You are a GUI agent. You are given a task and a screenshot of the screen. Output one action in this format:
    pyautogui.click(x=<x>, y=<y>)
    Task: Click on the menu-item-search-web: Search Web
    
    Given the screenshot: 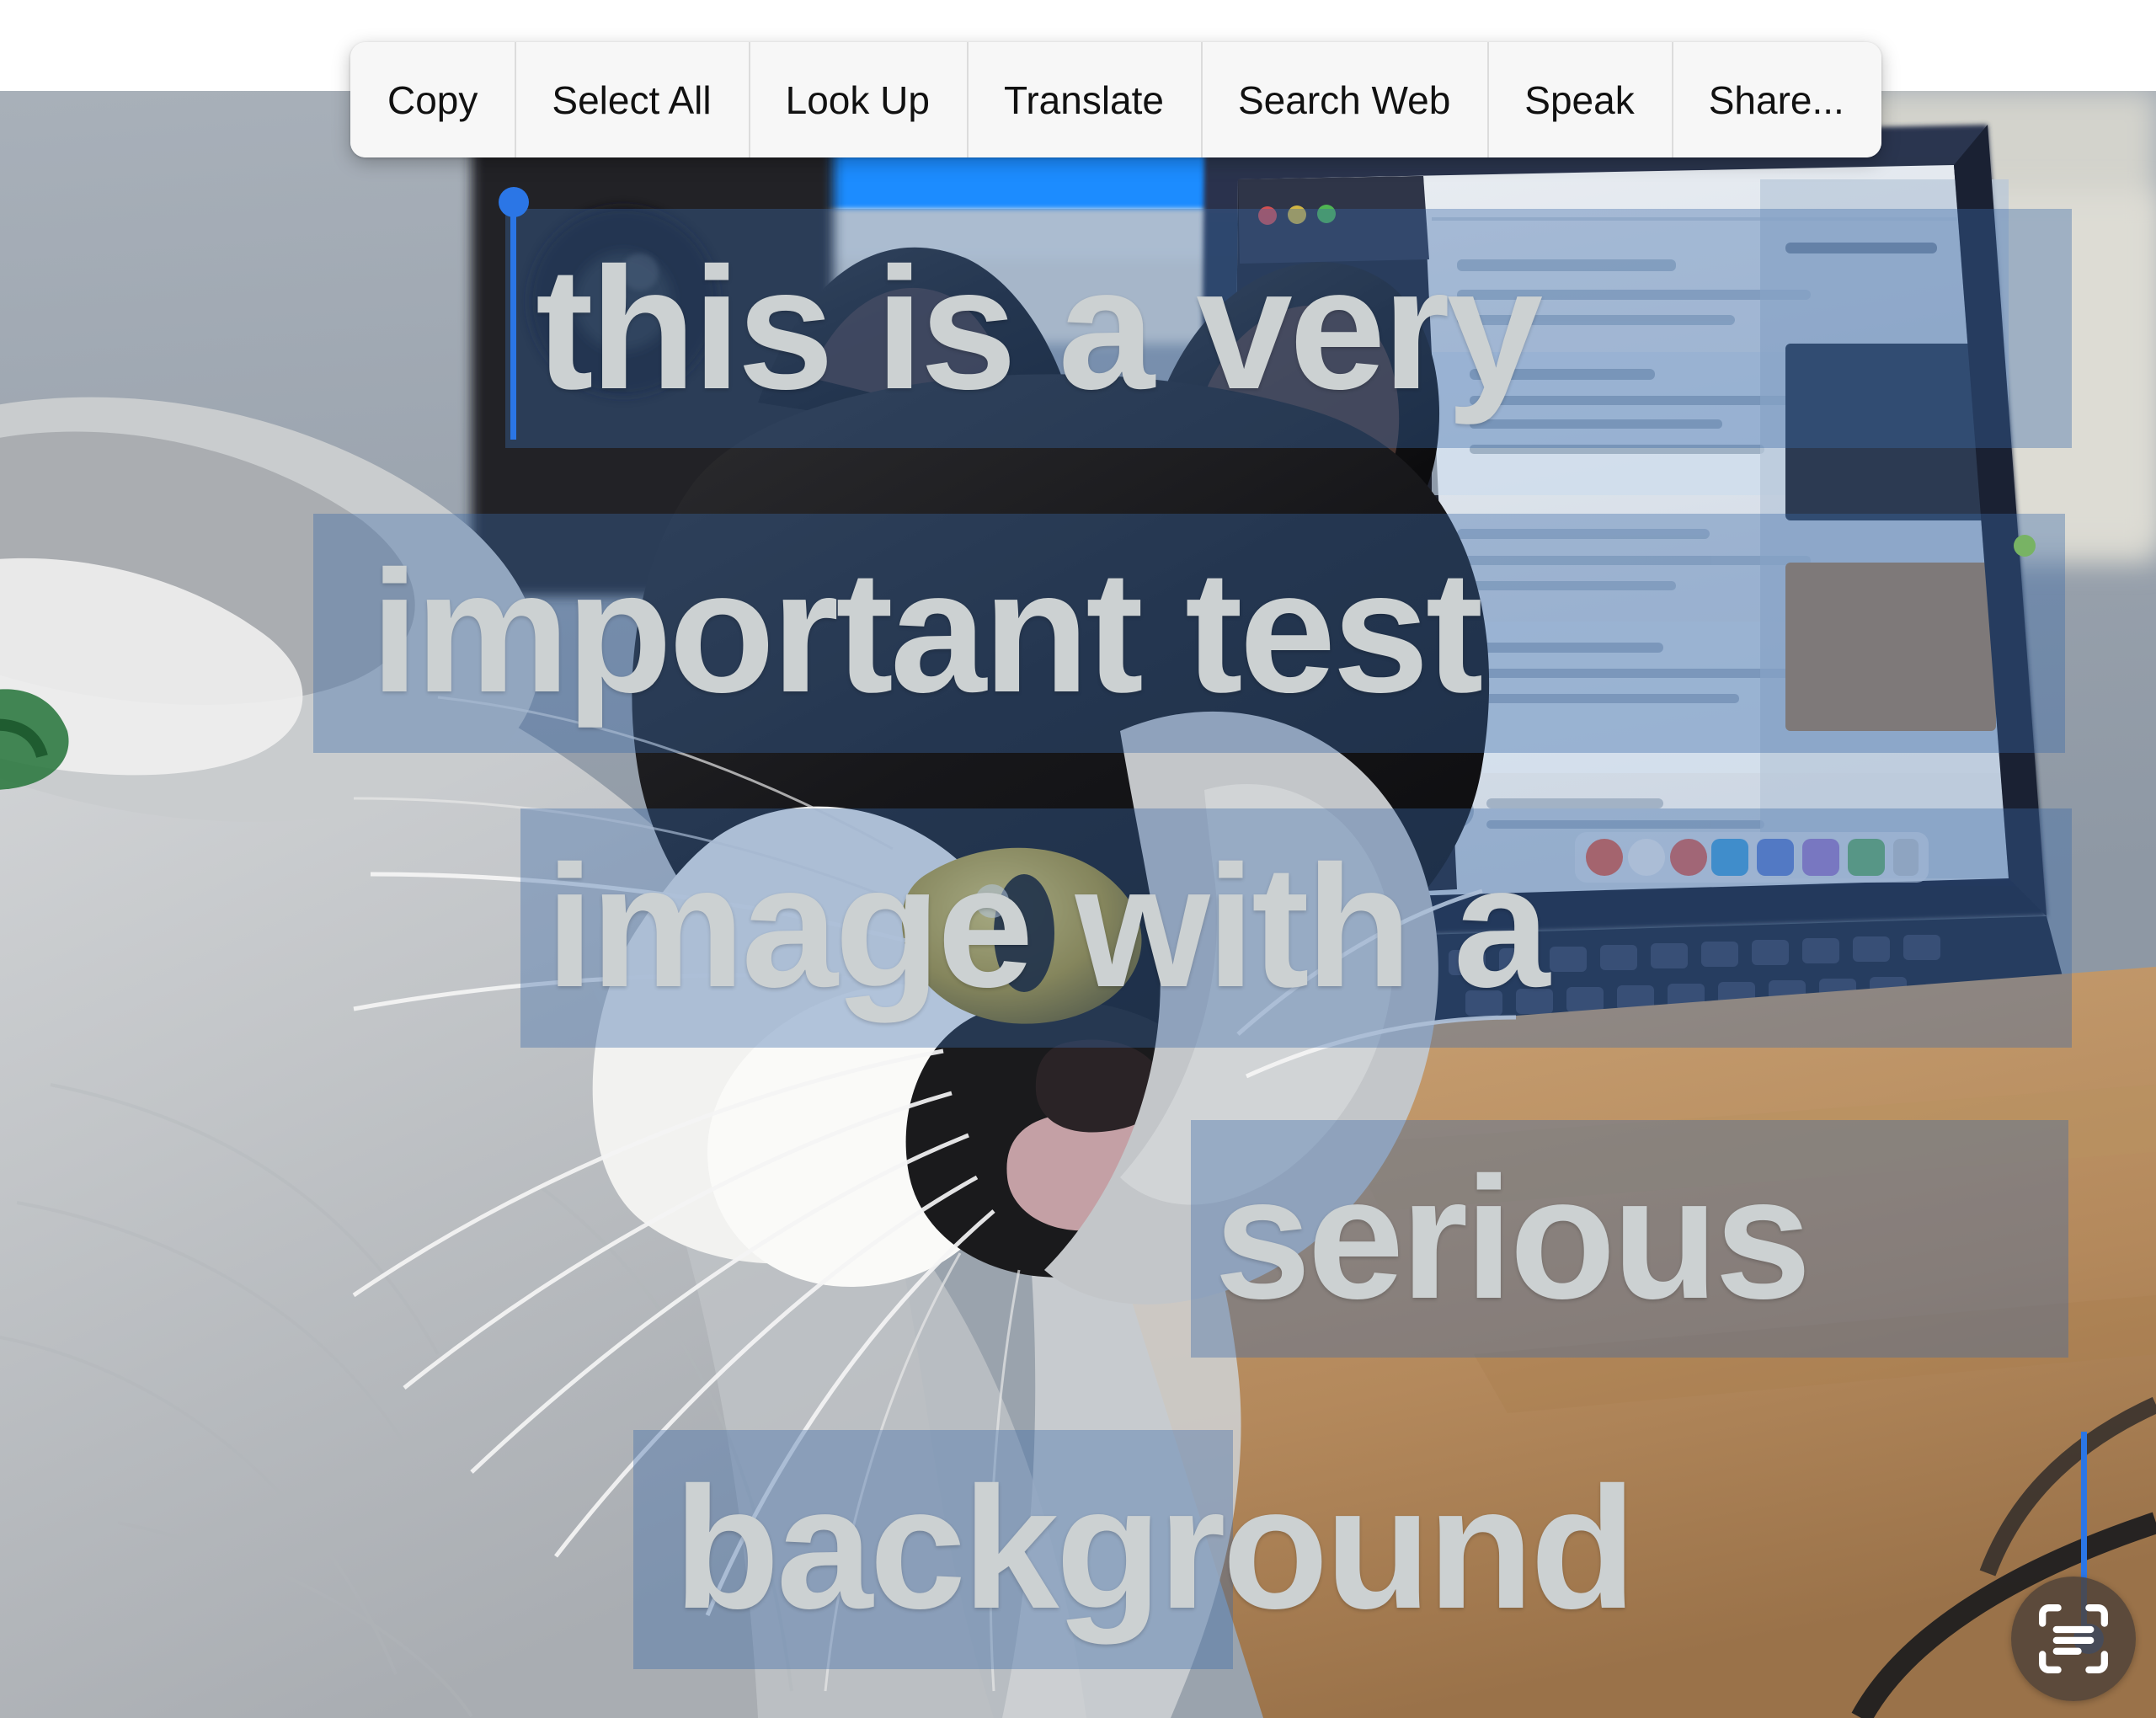 What is the action you would take?
    pyautogui.click(x=1344, y=99)
    